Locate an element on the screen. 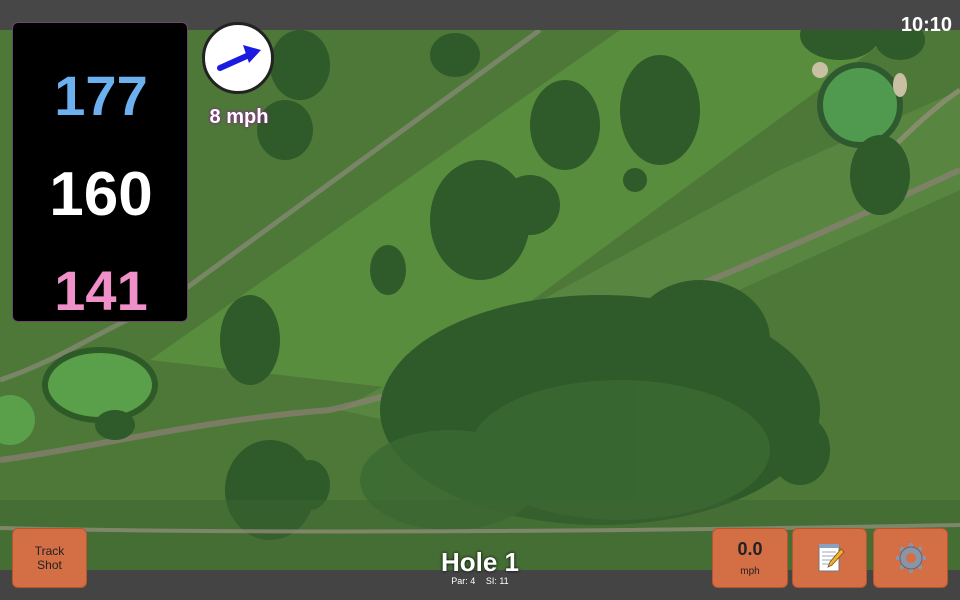  hole-details: Par: 4 SI: 11 is located at coordinates (480, 581).